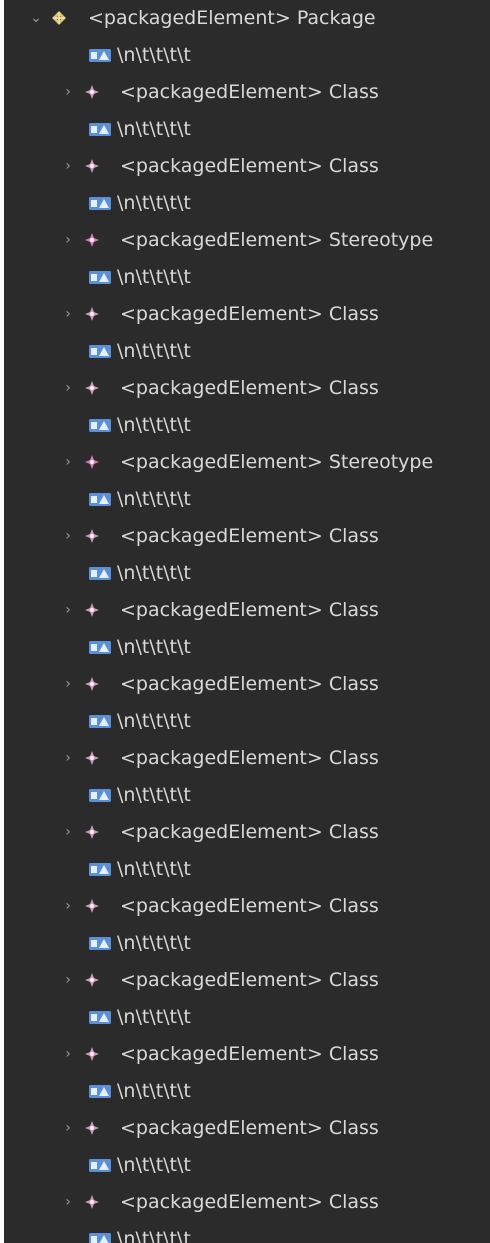 Image resolution: width=490 pixels, height=1243 pixels. I want to click on chevron-down-icon: ⌄, so click(36, 18).